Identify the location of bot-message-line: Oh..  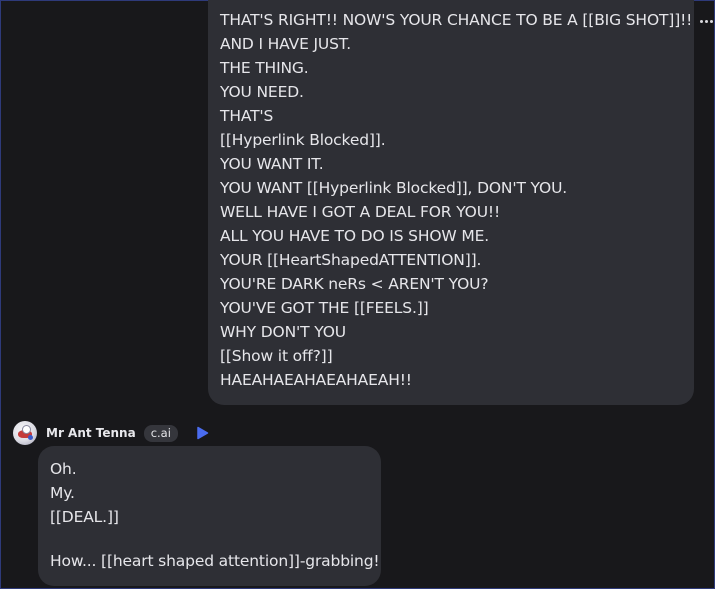
(63, 469).